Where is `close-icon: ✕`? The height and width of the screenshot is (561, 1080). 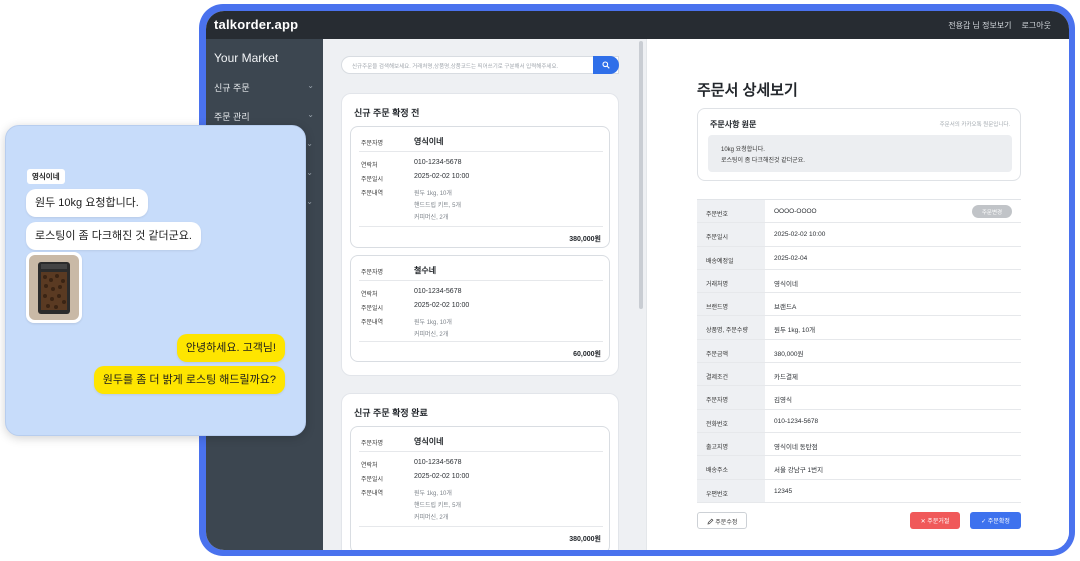
close-icon: ✕ is located at coordinates (923, 522).